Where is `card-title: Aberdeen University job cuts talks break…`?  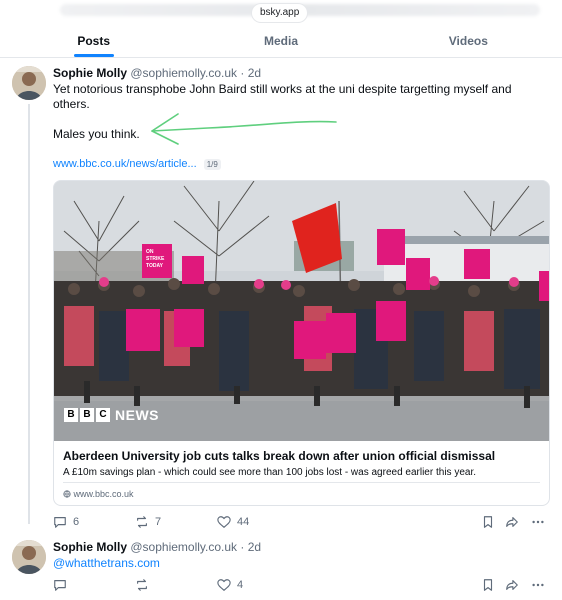
card-title: Aberdeen University job cuts talks break… is located at coordinates (279, 456).